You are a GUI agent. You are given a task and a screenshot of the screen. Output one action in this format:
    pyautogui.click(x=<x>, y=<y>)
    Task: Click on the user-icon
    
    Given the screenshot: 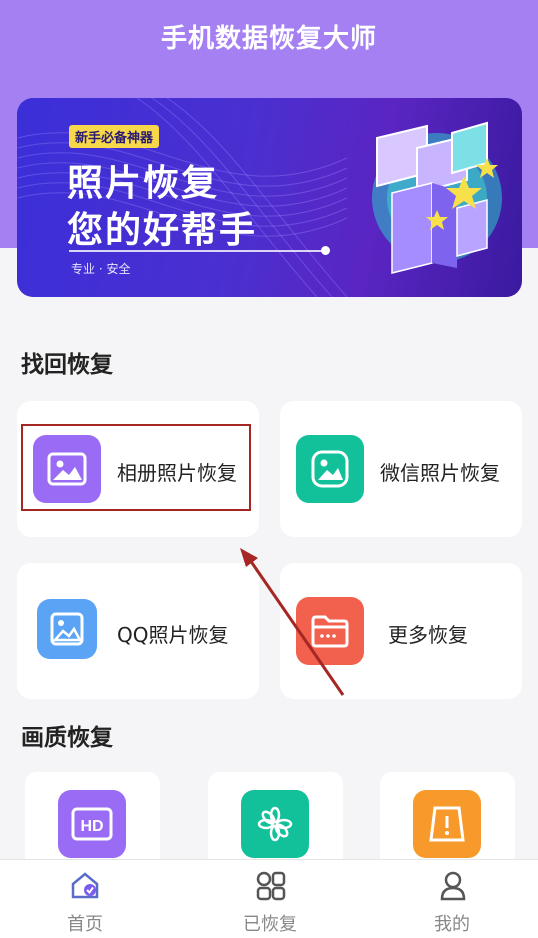 What is the action you would take?
    pyautogui.click(x=453, y=886)
    